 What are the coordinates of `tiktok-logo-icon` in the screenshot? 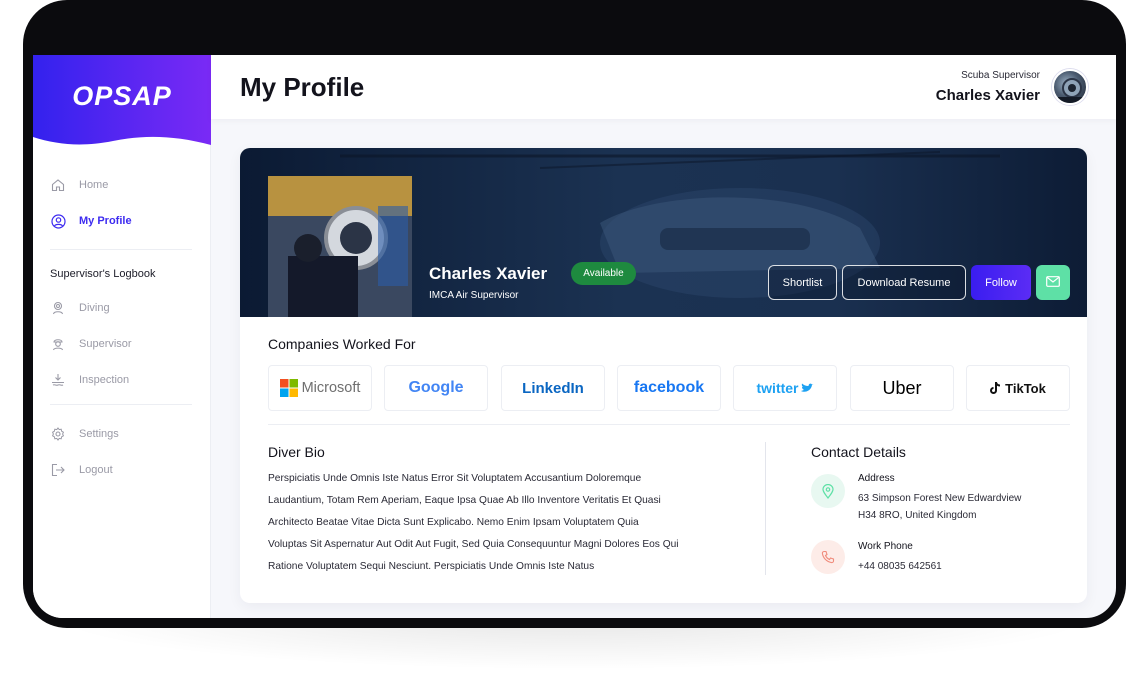 It's located at (995, 388).